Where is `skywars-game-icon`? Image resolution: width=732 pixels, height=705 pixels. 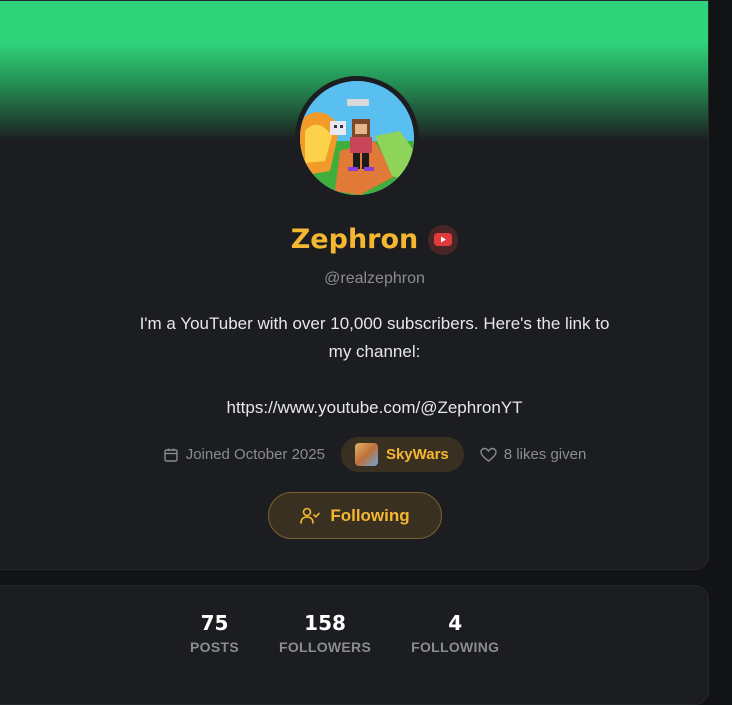
skywars-game-icon is located at coordinates (366, 454).